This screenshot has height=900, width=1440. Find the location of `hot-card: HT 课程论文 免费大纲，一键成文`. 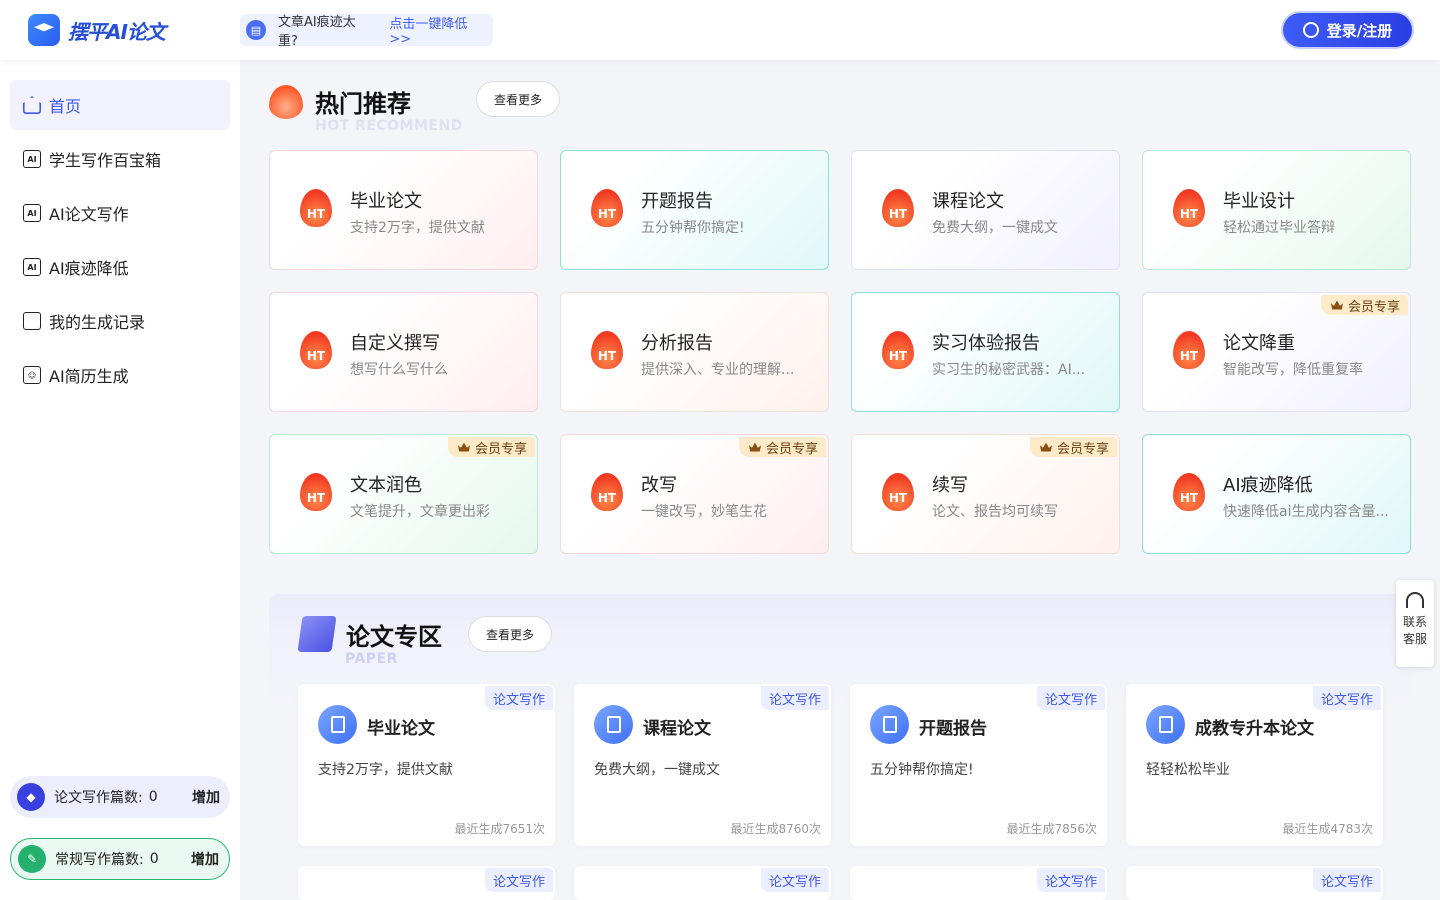

hot-card: HT 课程论文 免费大纲，一键成文 is located at coordinates (985, 210).